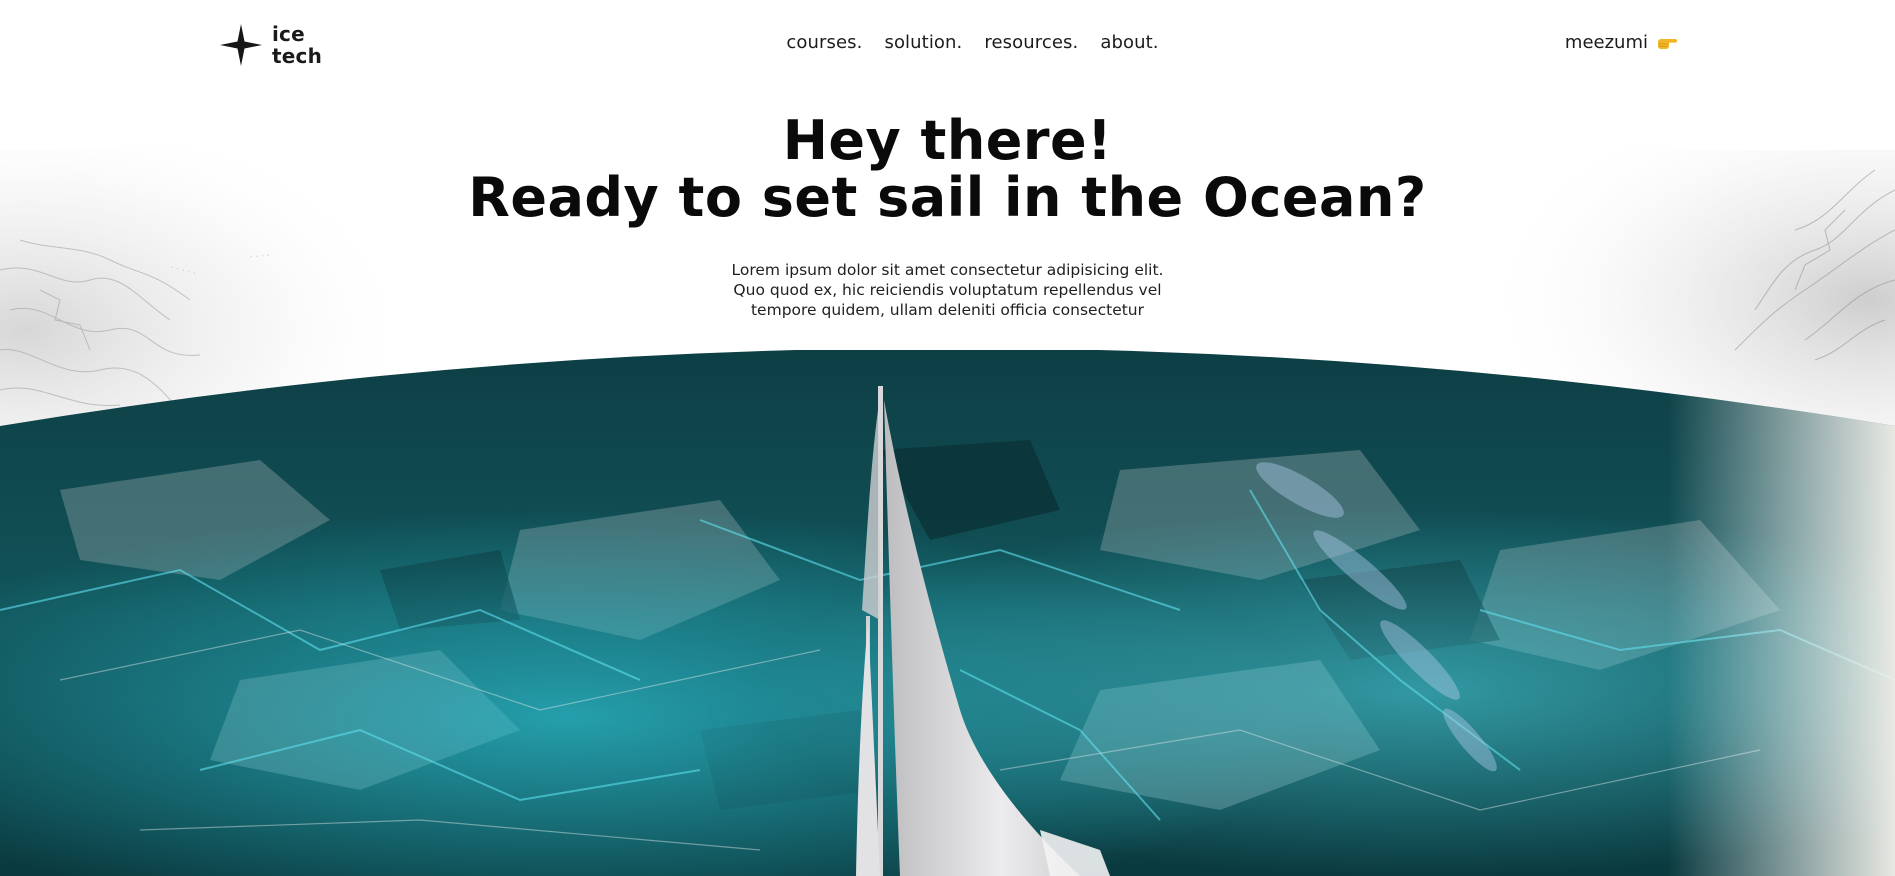 This screenshot has height=876, width=1895. I want to click on nav-solution: solution., so click(923, 42).